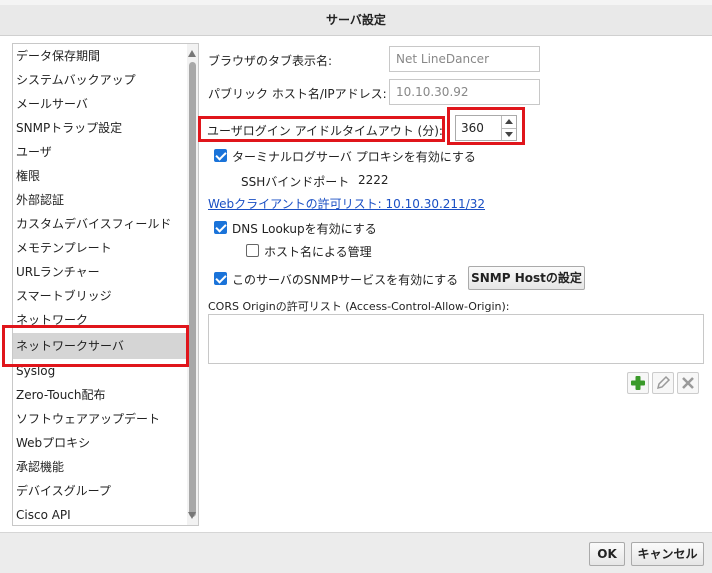 This screenshot has width=712, height=573. What do you see at coordinates (486, 128) in the screenshot?
I see `idle-timeout-stepper: 360` at bounding box center [486, 128].